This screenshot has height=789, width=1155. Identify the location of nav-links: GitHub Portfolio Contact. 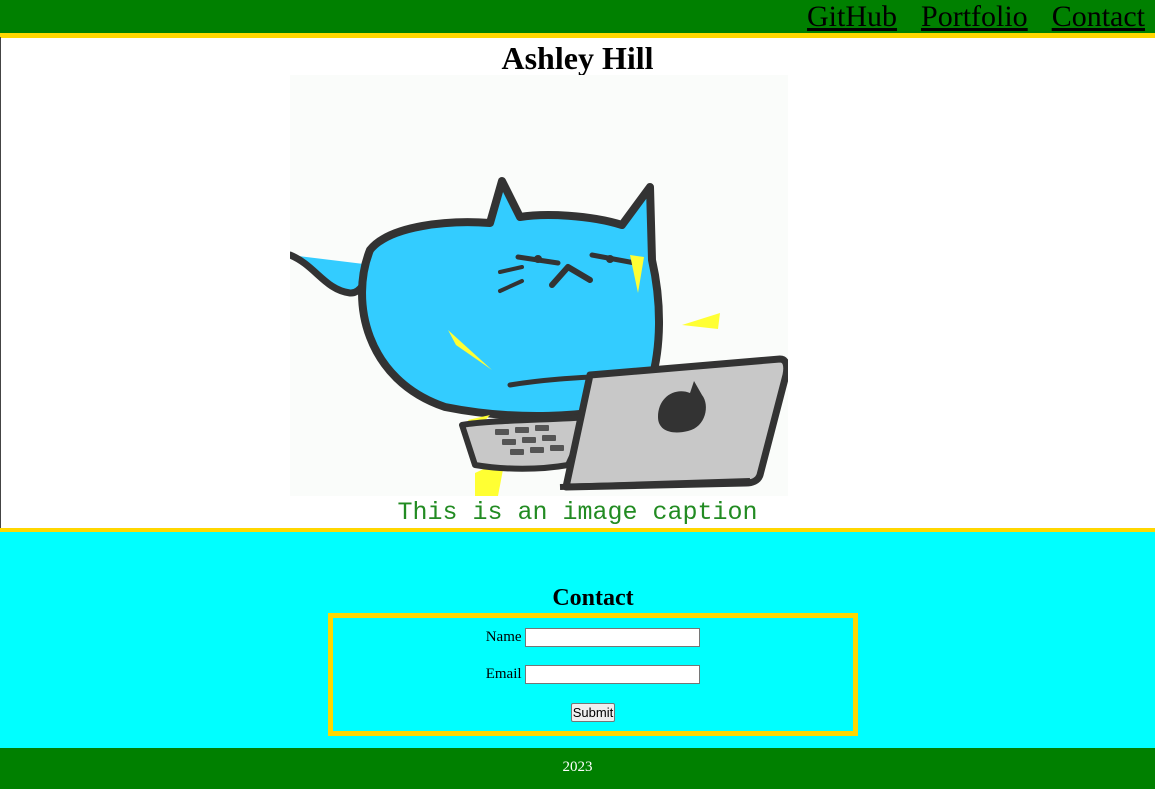
(976, 16).